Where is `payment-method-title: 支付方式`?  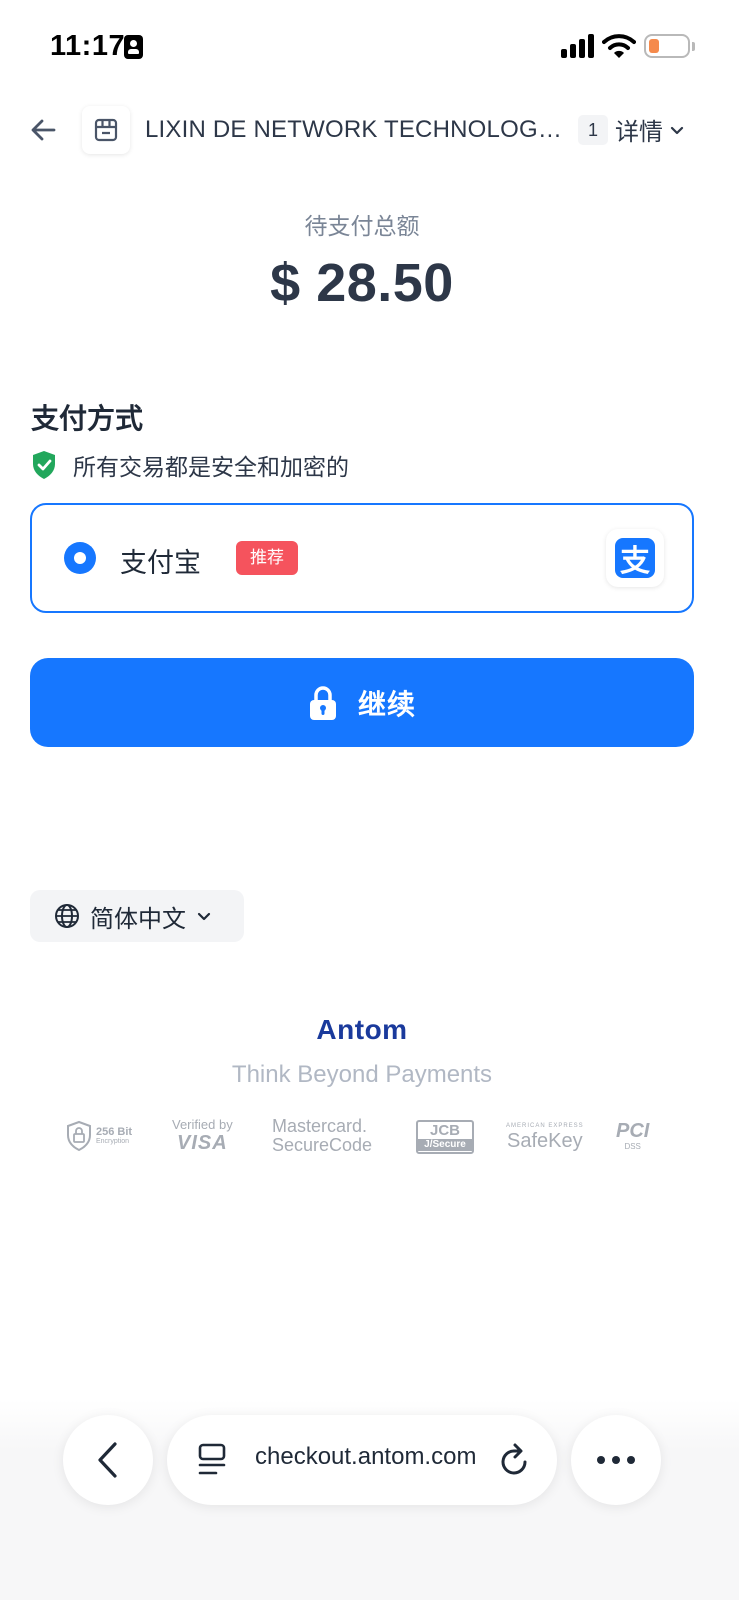
payment-method-title: 支付方式 is located at coordinates (87, 418).